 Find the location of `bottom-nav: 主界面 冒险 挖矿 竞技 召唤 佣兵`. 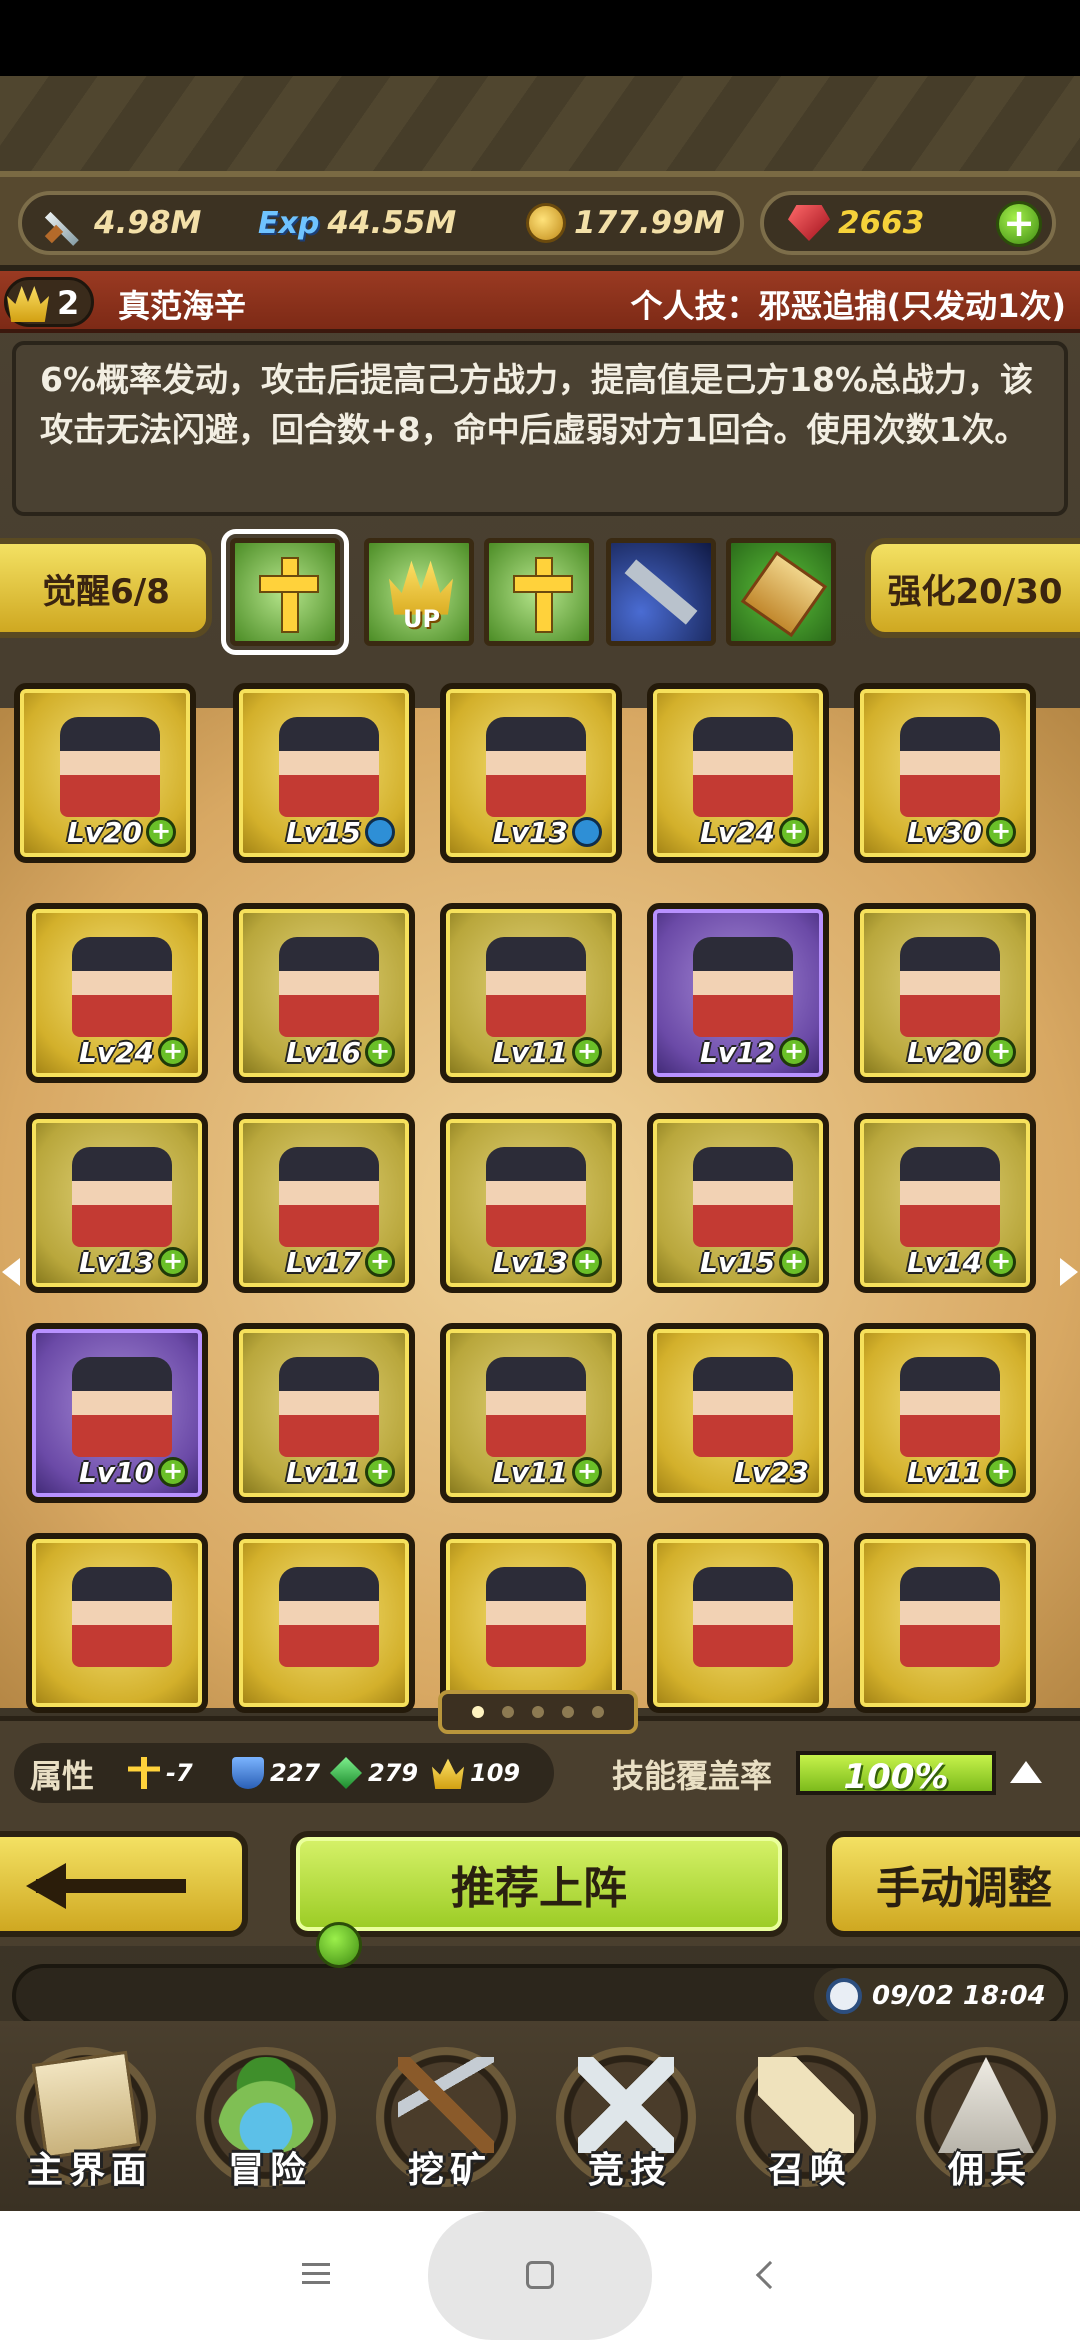

bottom-nav: 主界面 冒险 挖矿 竞技 召唤 佣兵 is located at coordinates (540, 2116).